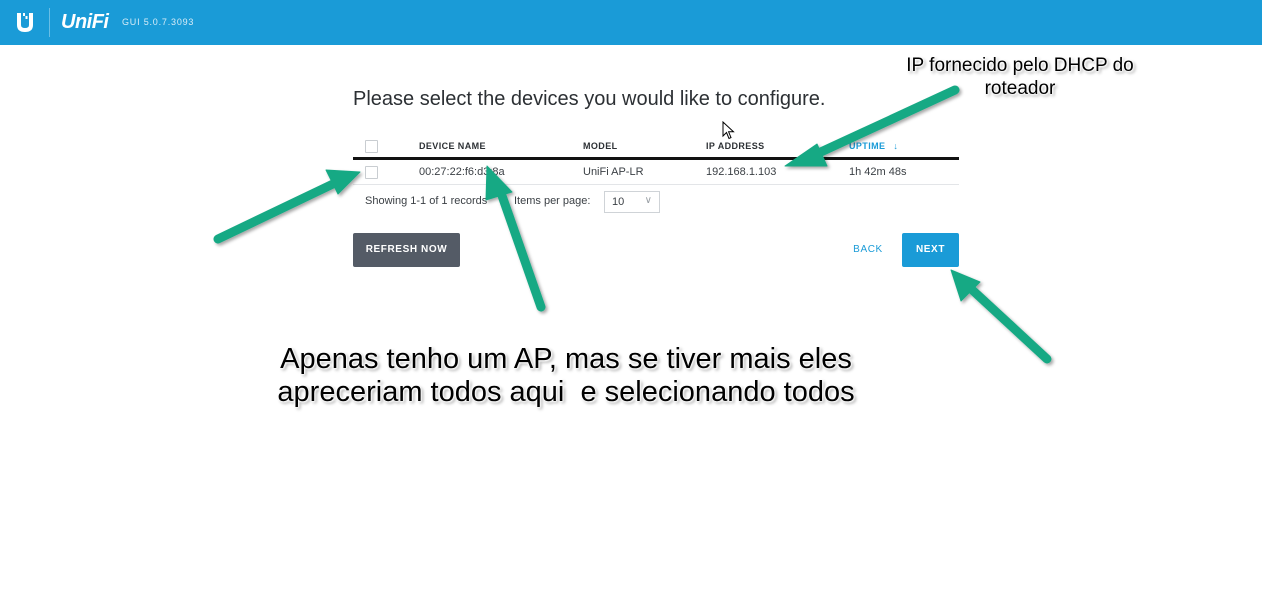  I want to click on items-per-page-select: 10 ∨, so click(632, 202).